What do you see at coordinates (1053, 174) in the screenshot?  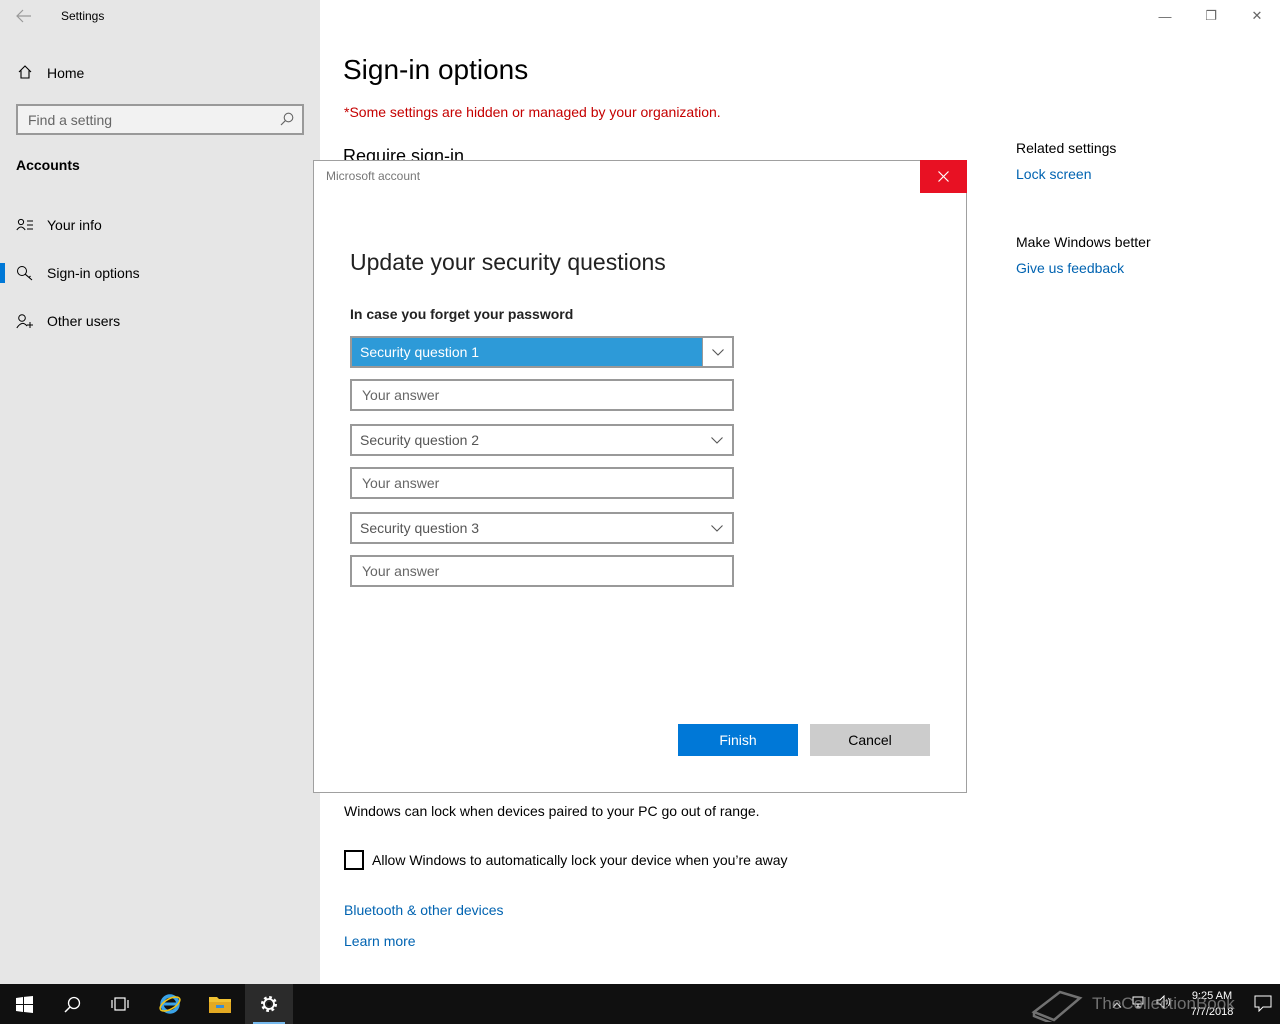 I see `lock-screen-link: Lock screen` at bounding box center [1053, 174].